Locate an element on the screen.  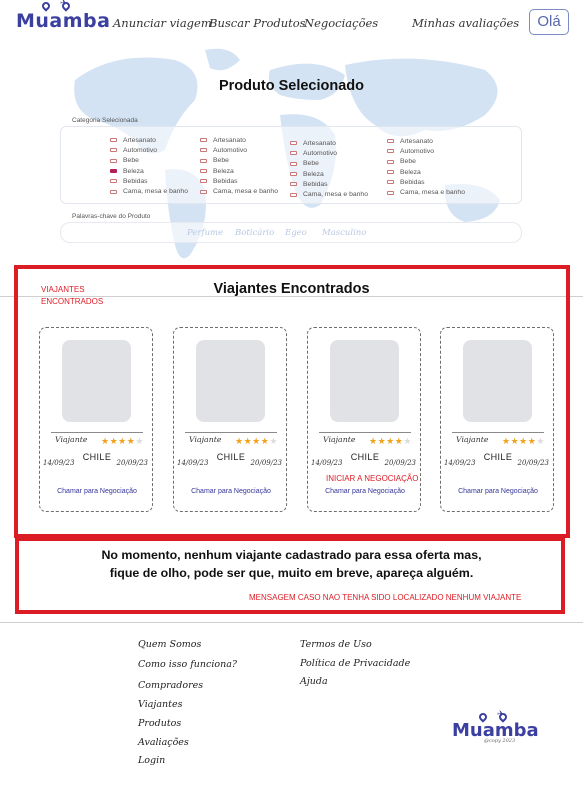
footer-link-compradores: Compradores is located at coordinates (170, 685).